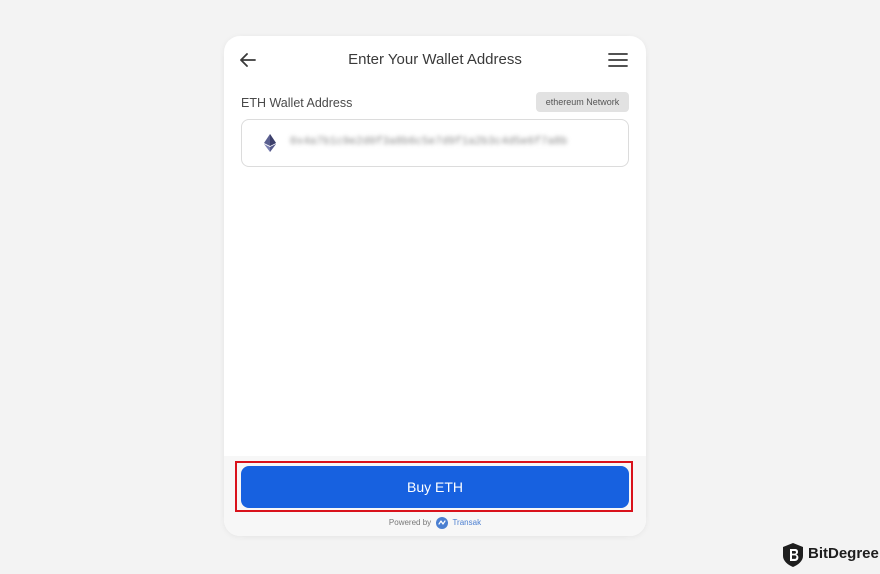 The height and width of the screenshot is (574, 880). I want to click on bitdegree-watermark: BitDegree, so click(830, 555).